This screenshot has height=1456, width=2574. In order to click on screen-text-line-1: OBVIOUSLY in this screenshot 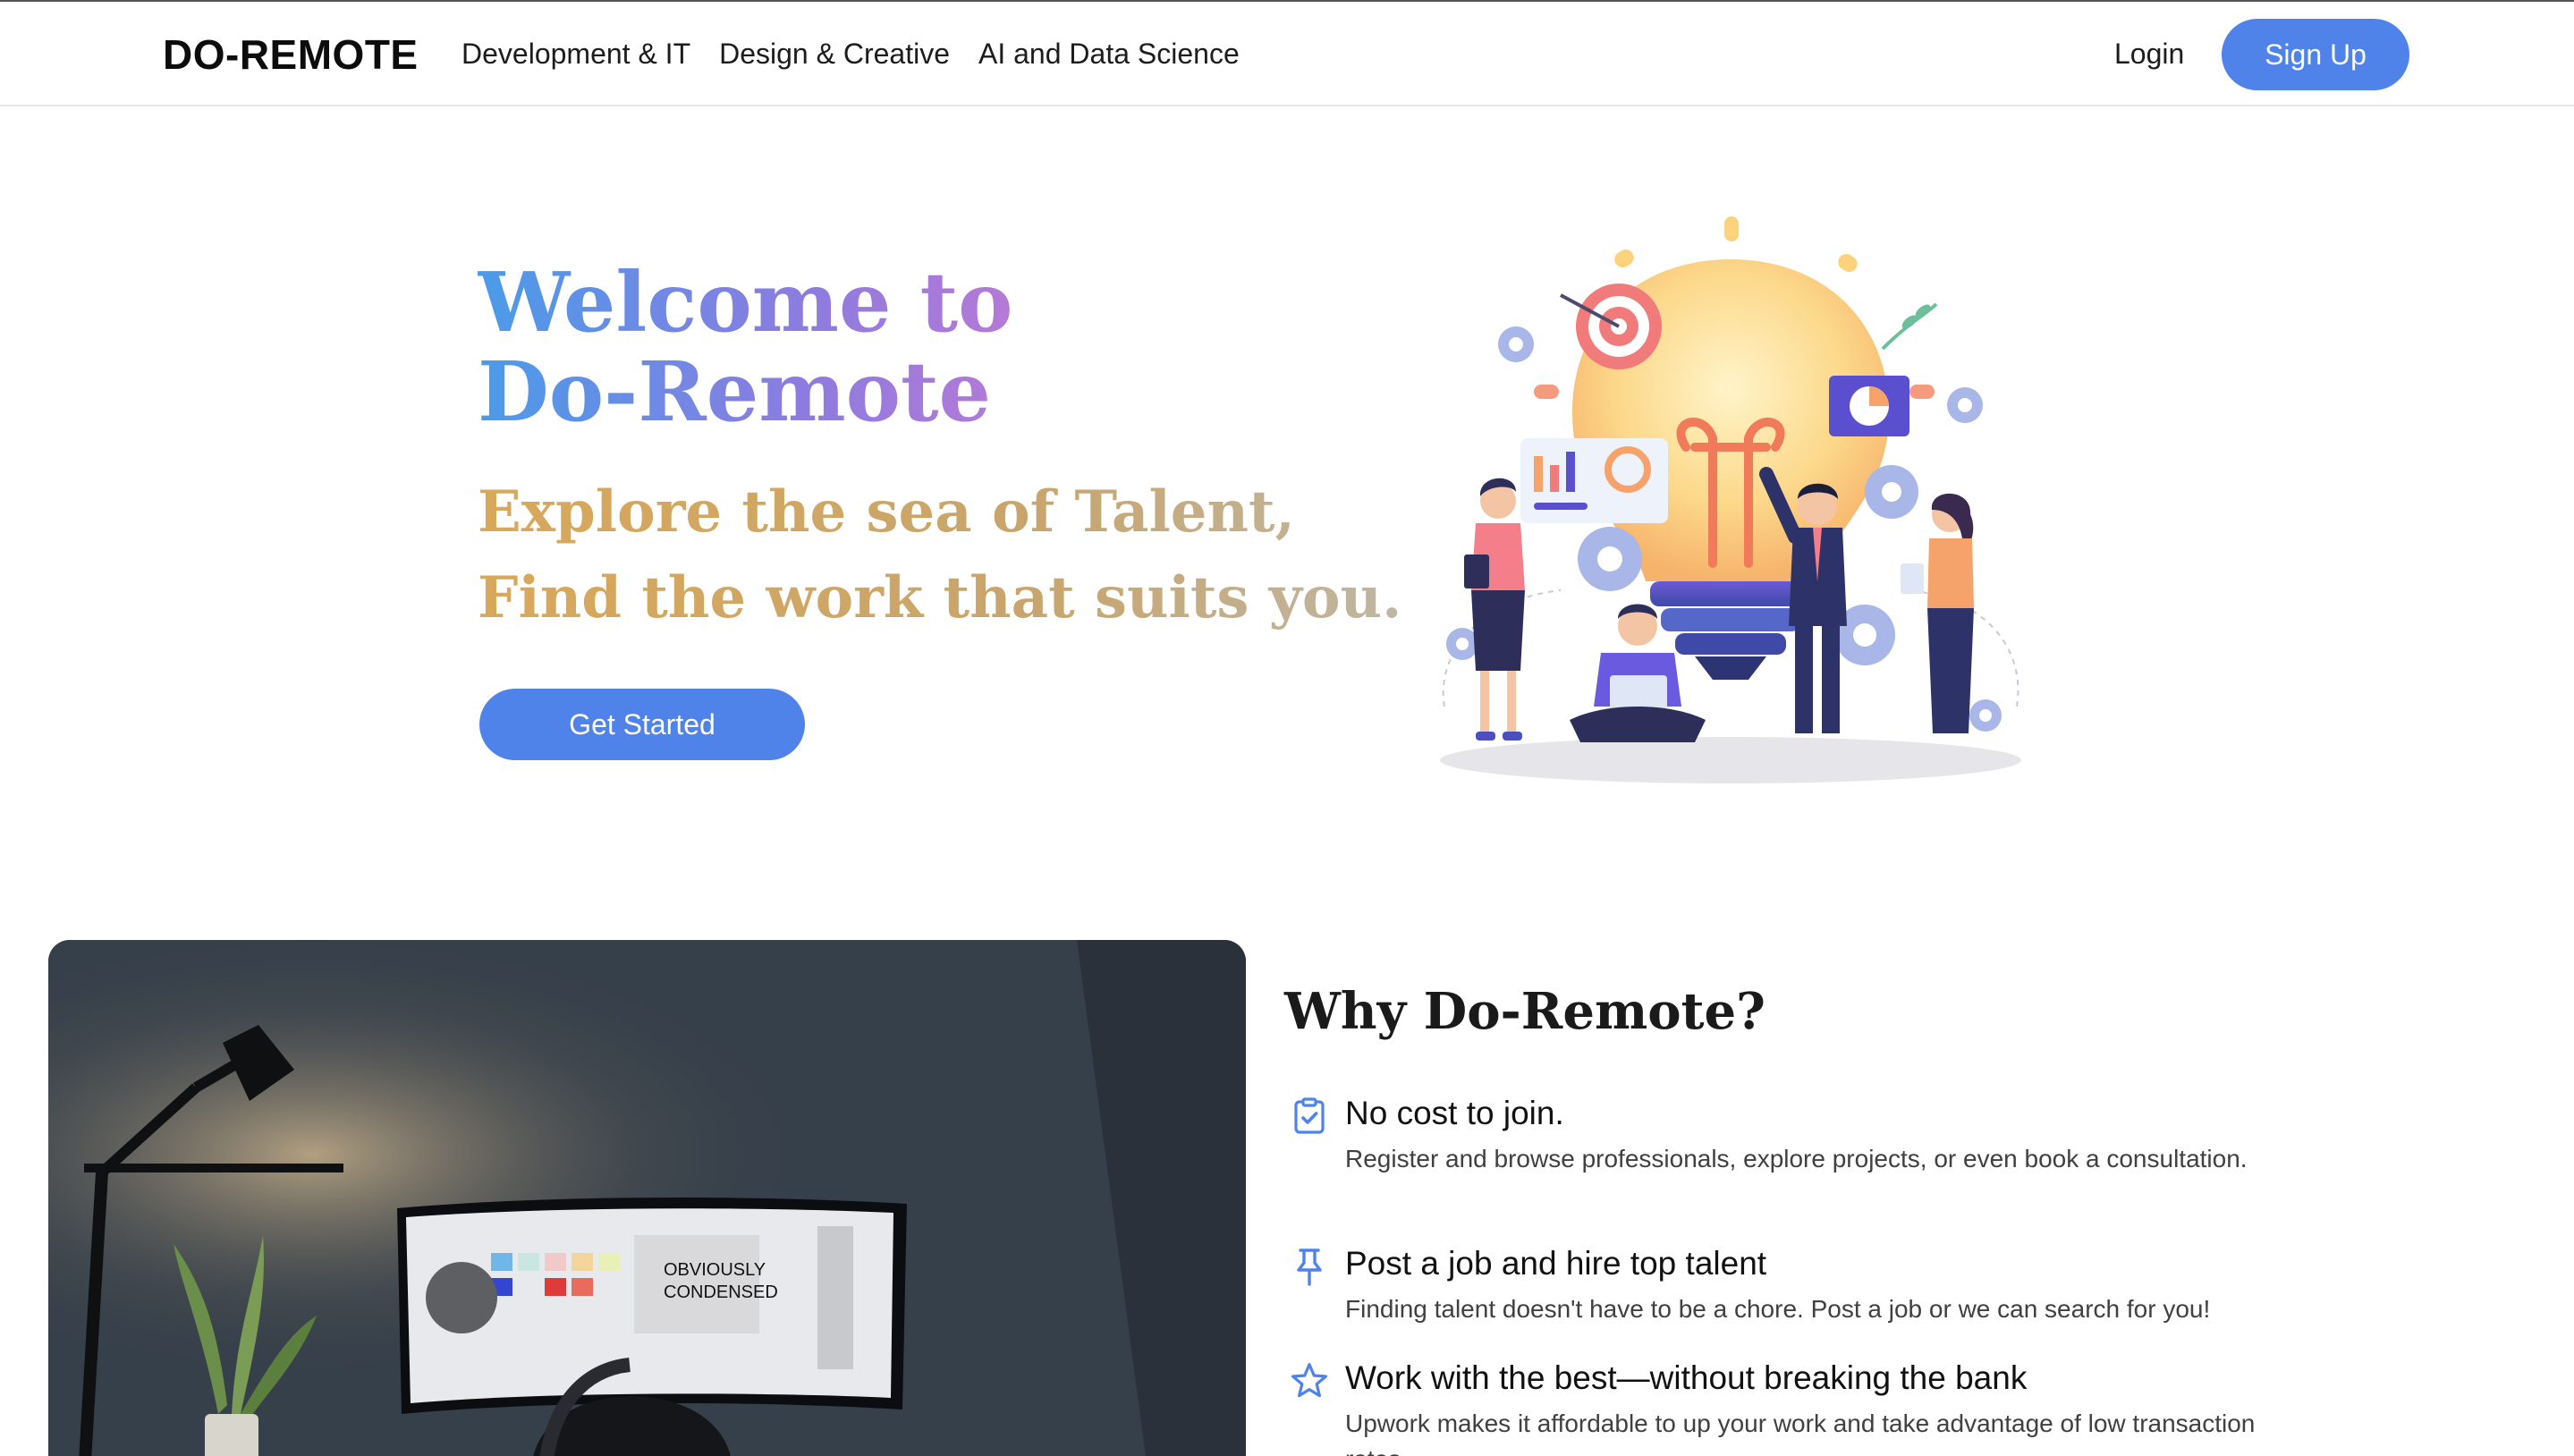, I will do `click(715, 1270)`.